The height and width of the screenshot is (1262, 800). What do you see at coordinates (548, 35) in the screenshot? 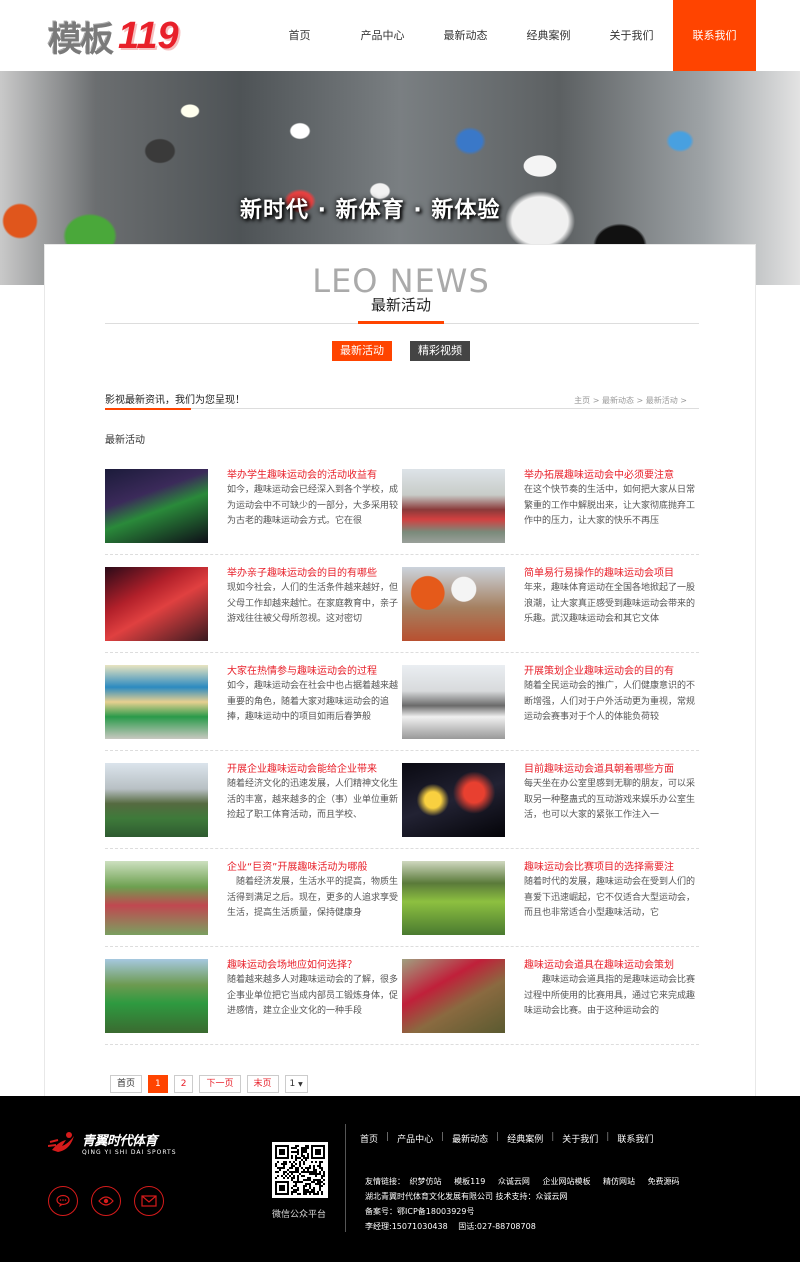
I see `nav-cases: 经典案例` at bounding box center [548, 35].